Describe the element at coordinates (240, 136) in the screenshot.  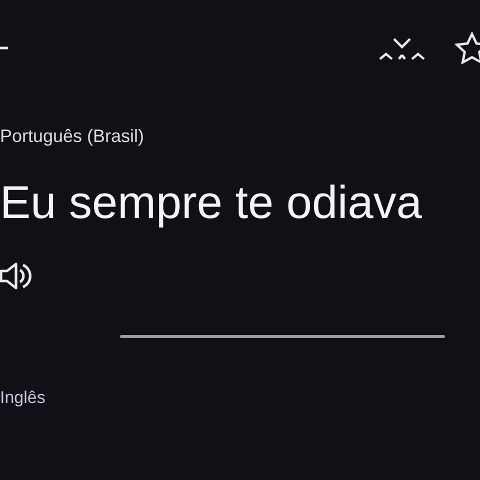
I see `source-language-label: Português (Brasil)` at that location.